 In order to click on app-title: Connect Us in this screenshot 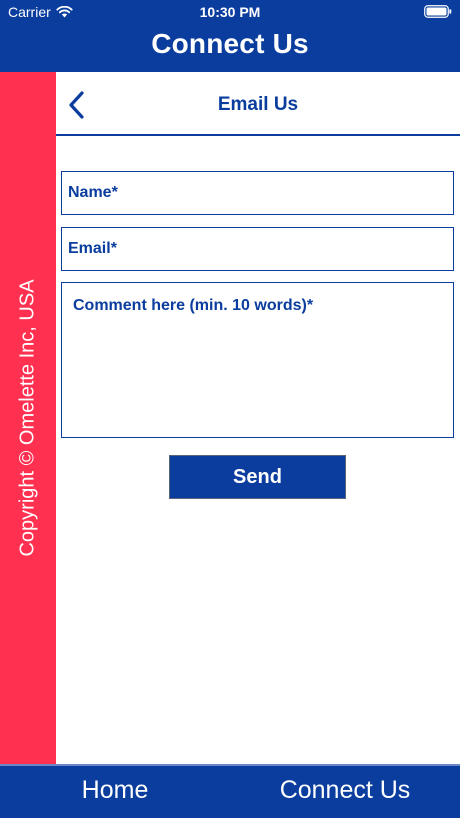, I will do `click(230, 43)`.